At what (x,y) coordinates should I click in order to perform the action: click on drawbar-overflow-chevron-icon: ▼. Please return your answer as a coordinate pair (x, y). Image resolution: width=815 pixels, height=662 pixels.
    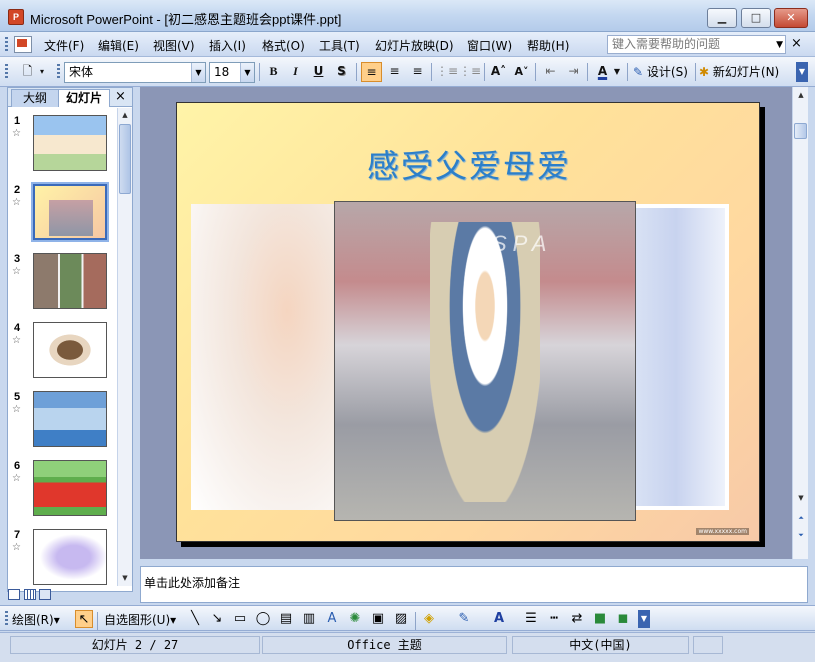
    Looking at the image, I should click on (644, 619).